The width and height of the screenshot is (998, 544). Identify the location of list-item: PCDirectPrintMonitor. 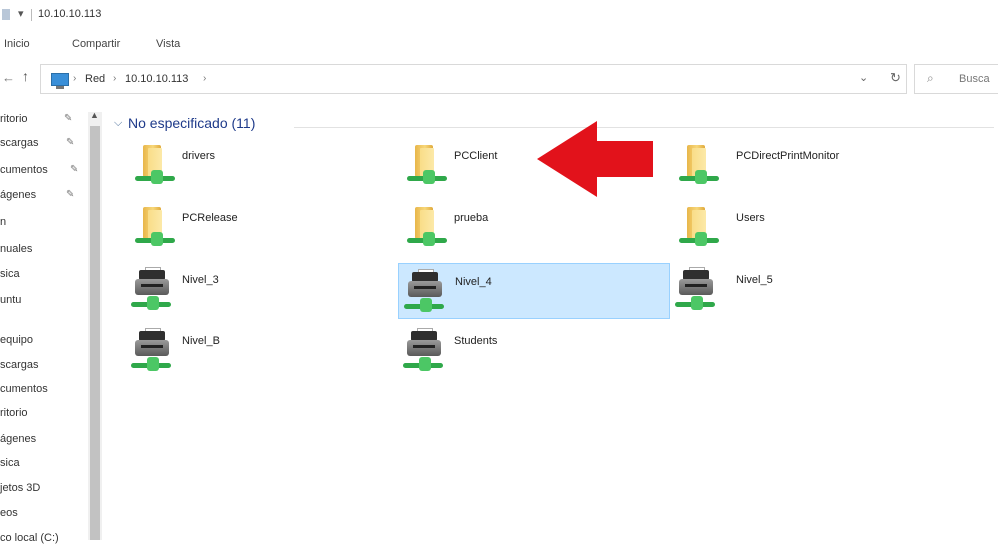
(820, 166).